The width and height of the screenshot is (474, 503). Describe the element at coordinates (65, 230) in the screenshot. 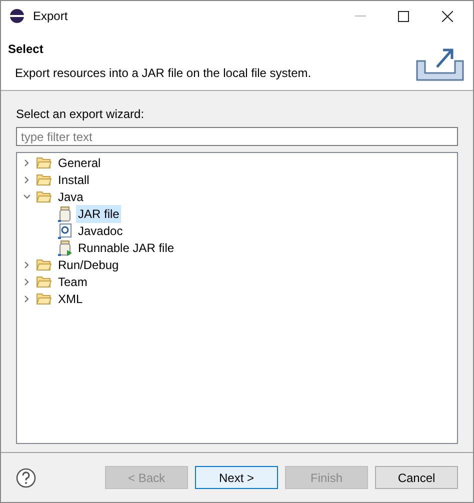

I see `document-icon` at that location.